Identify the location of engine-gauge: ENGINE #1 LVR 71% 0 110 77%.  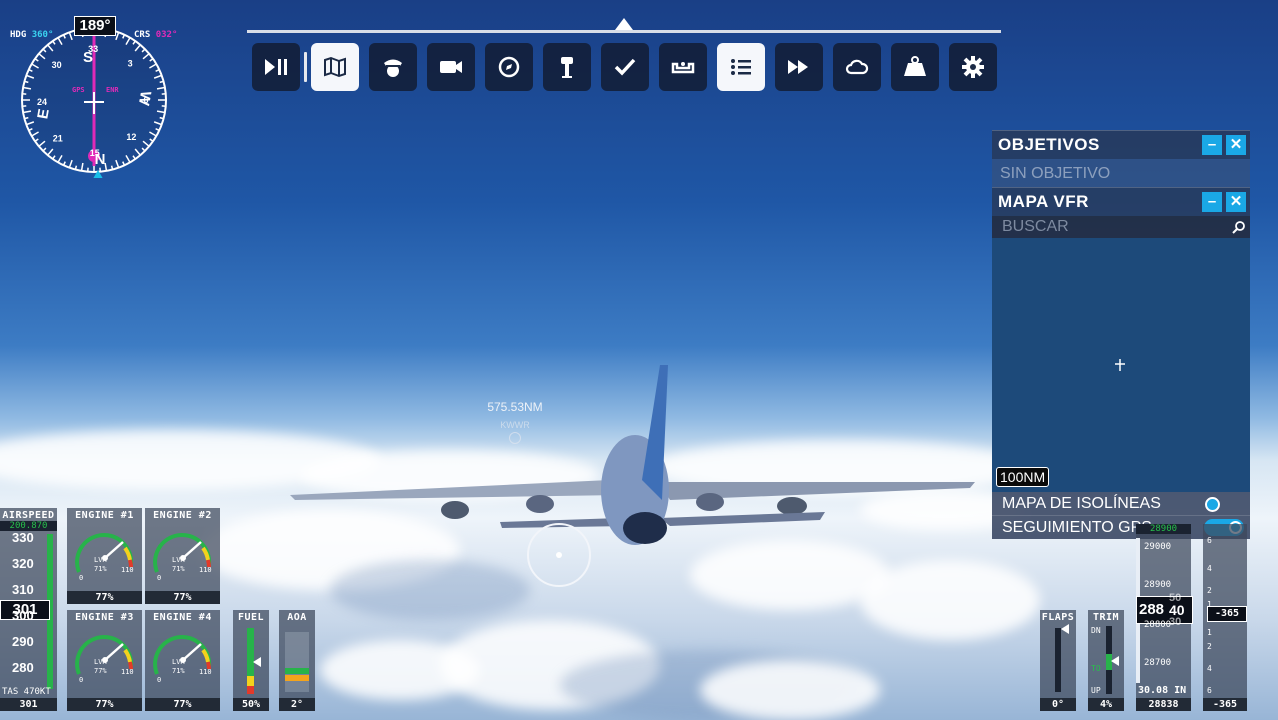
(104, 556).